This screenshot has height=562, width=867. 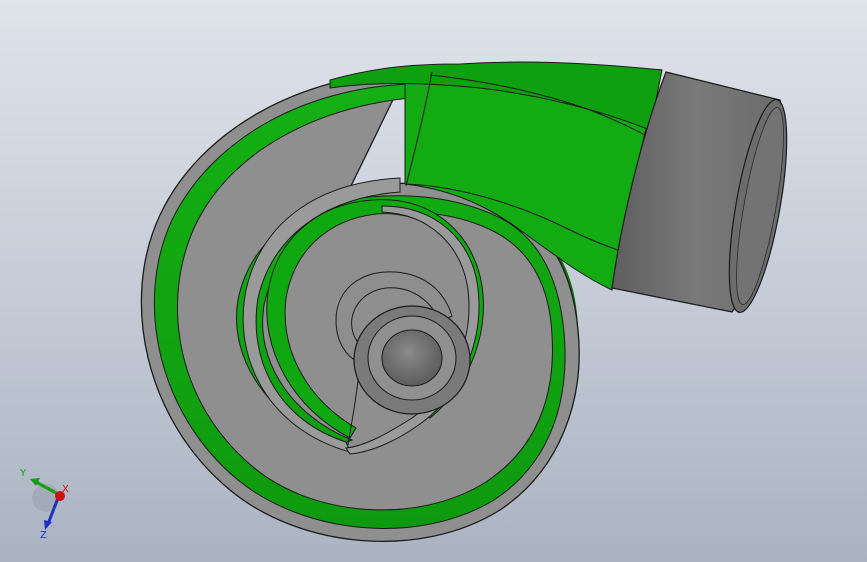 I want to click on z-axis-arrow, so click(x=48, y=525).